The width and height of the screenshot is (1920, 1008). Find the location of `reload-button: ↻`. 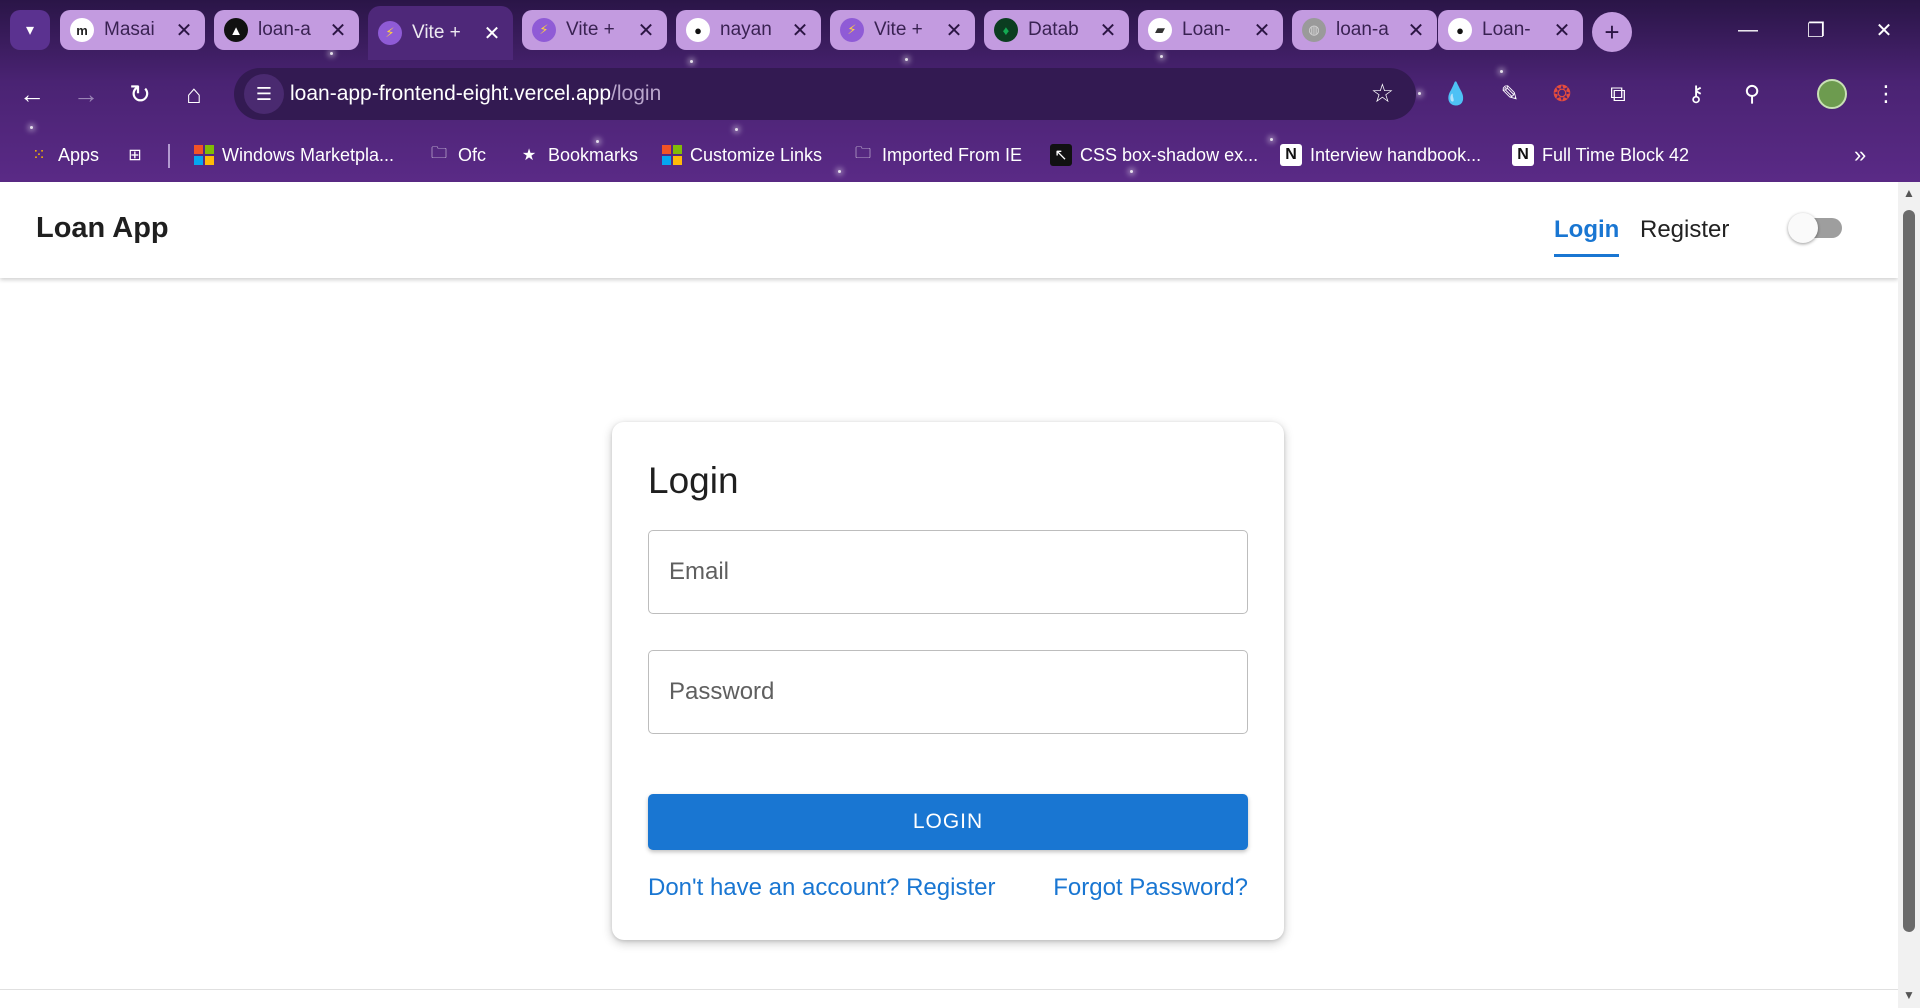

reload-button: ↻ is located at coordinates (140, 94).